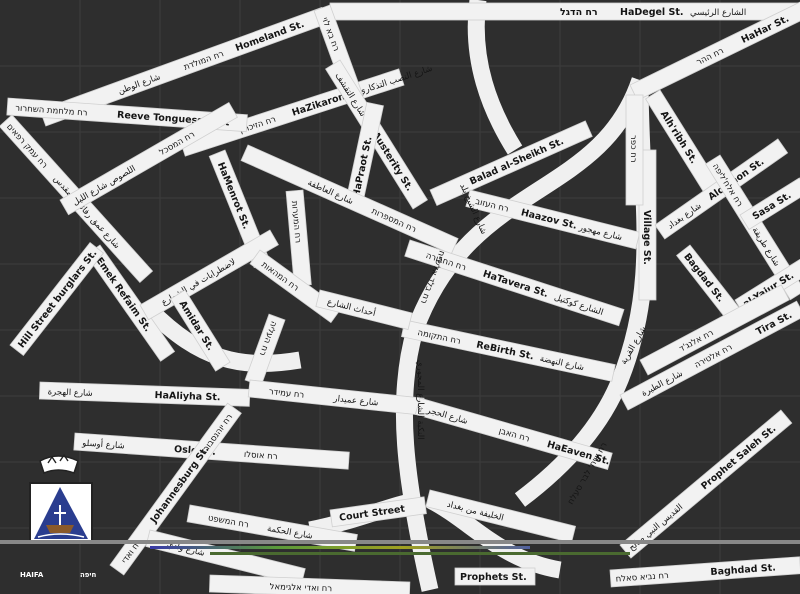 The height and width of the screenshot is (594, 800). I want to click on bagdad-en-label: Bagdad St., so click(703, 277).